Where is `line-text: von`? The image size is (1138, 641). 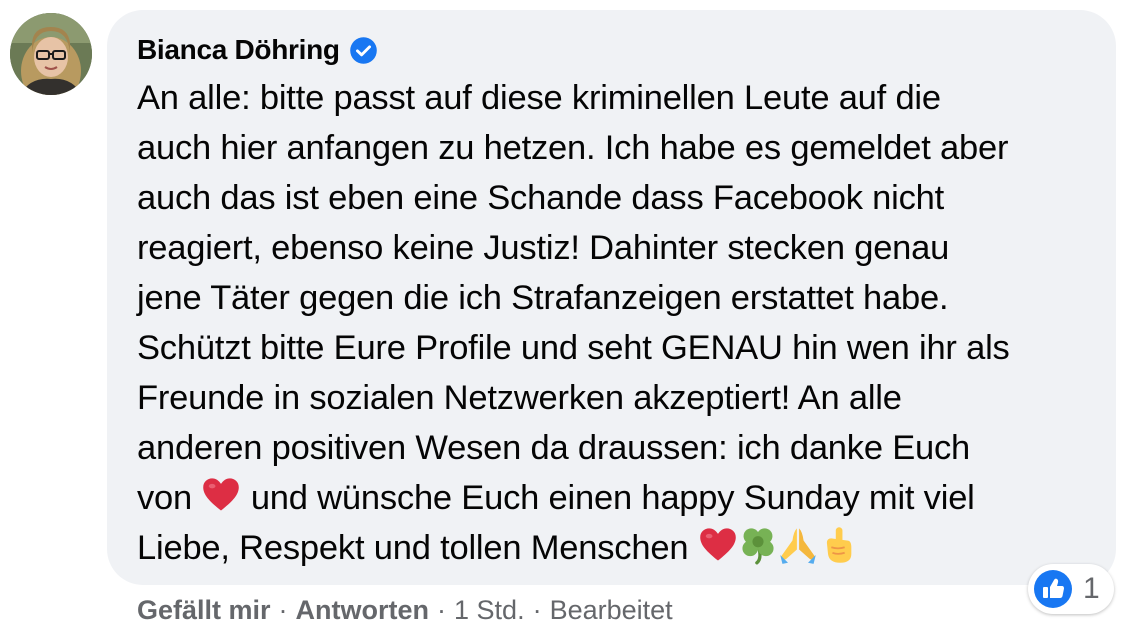
line-text: von is located at coordinates (165, 498).